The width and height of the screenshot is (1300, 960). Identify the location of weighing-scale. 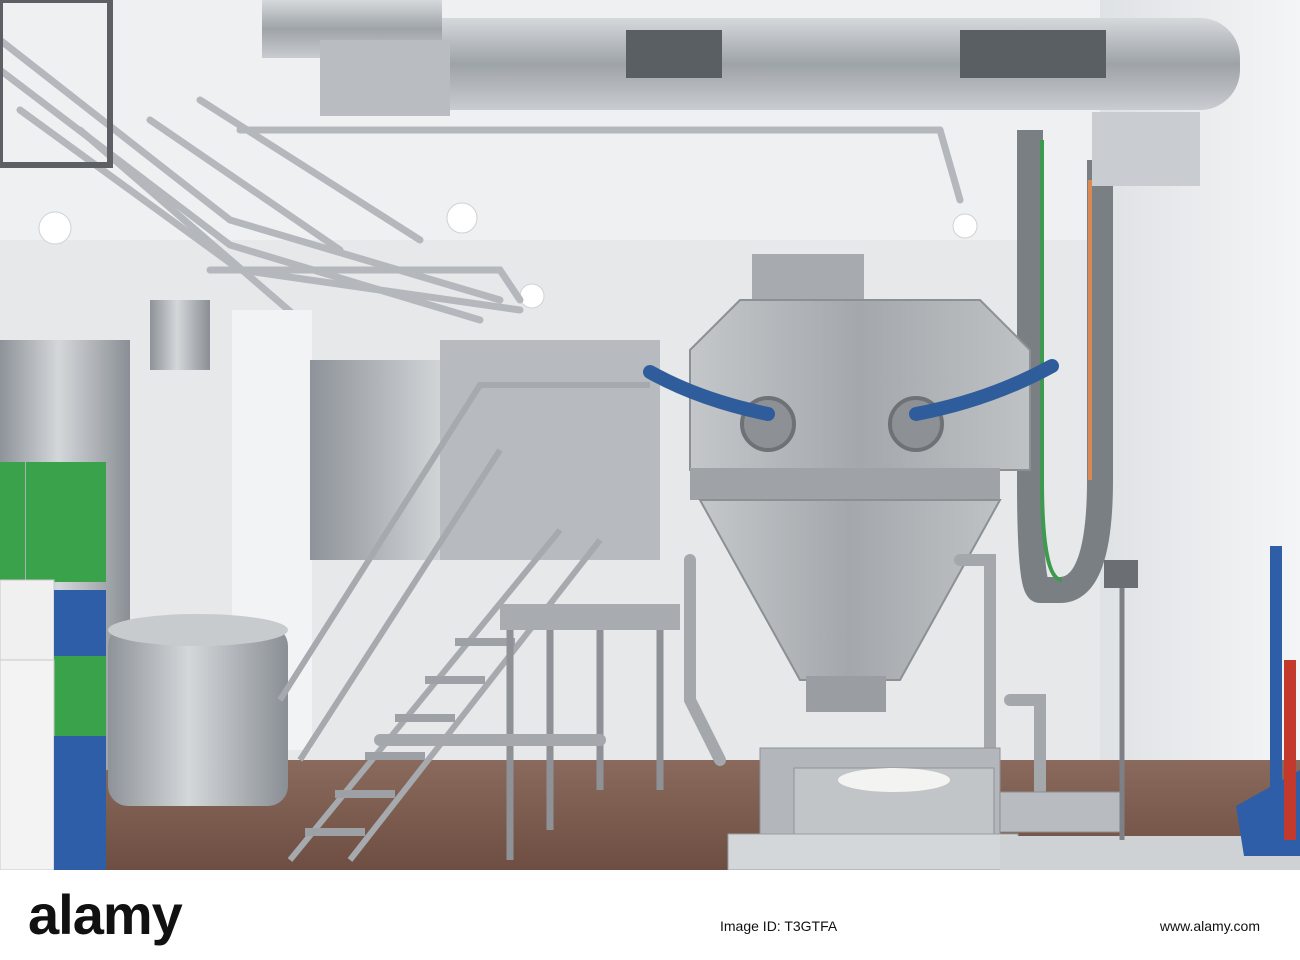
(1060, 812).